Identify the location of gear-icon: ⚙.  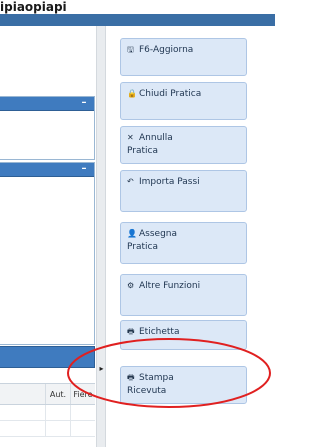
(131, 285).